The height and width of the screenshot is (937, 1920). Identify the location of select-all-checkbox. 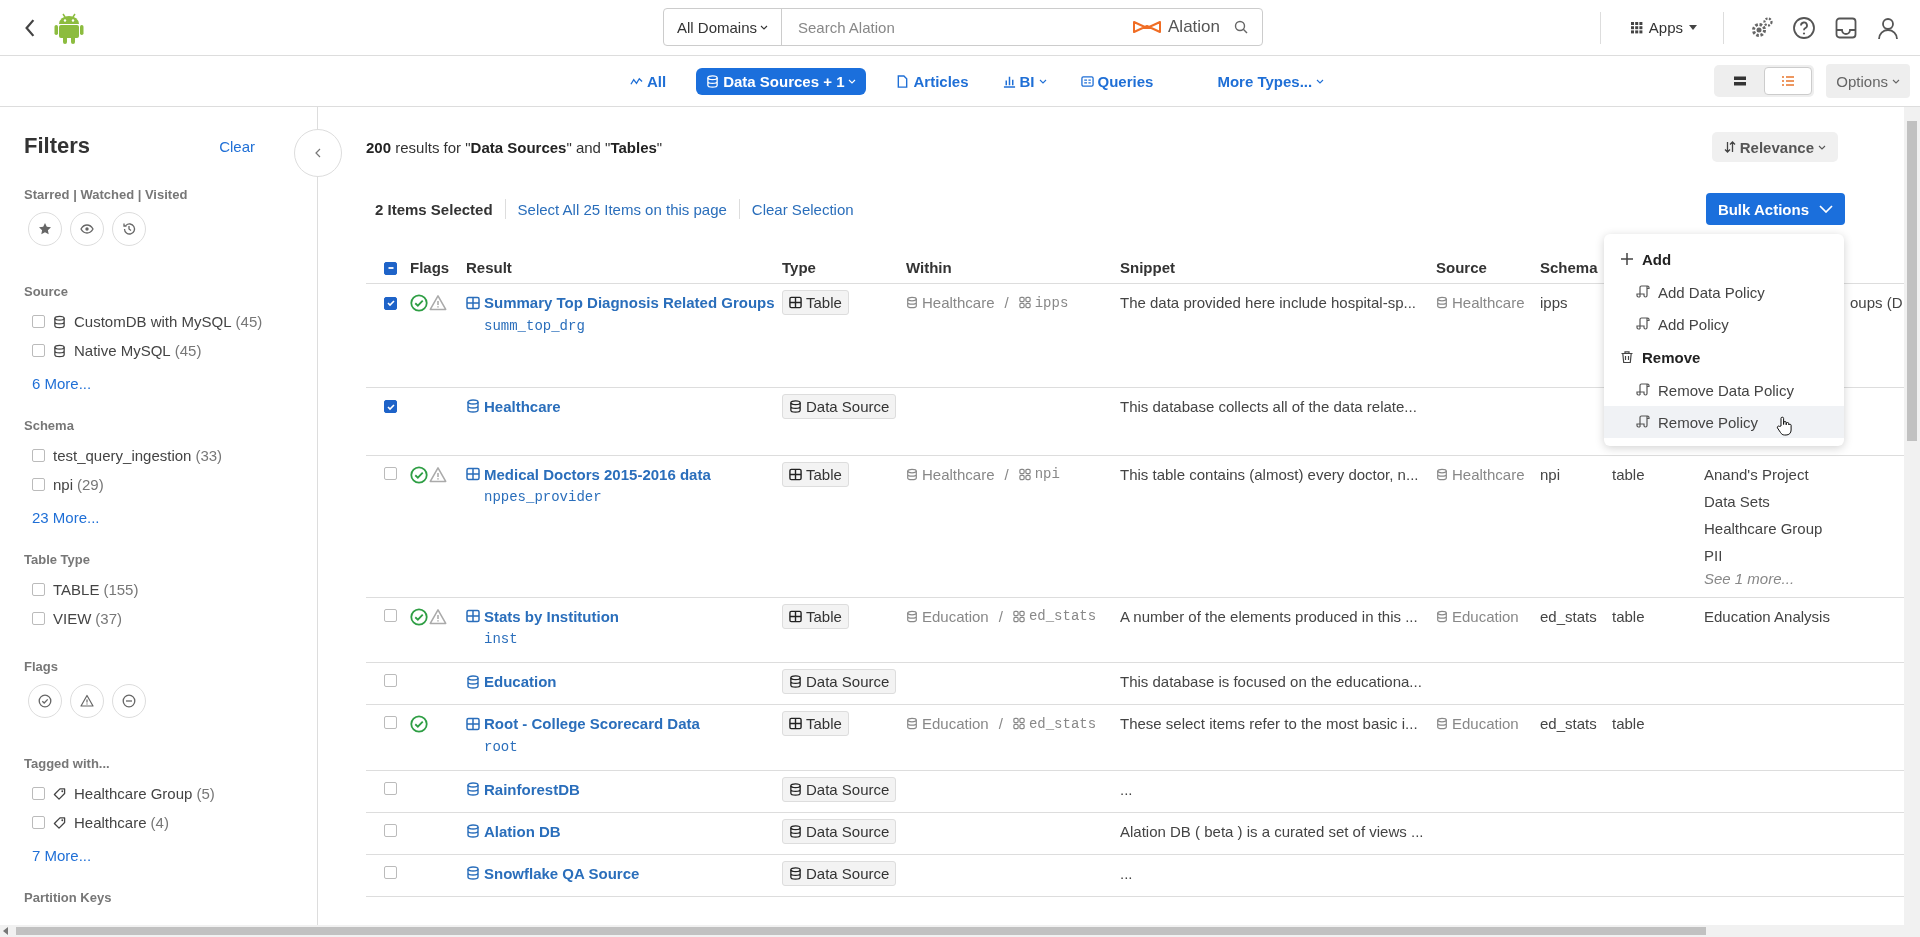
(390, 268).